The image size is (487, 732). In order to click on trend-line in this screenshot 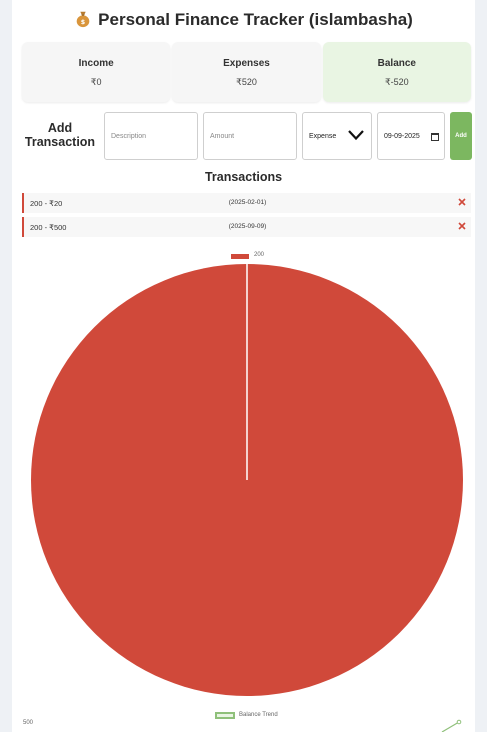, I will do `click(450, 726)`.